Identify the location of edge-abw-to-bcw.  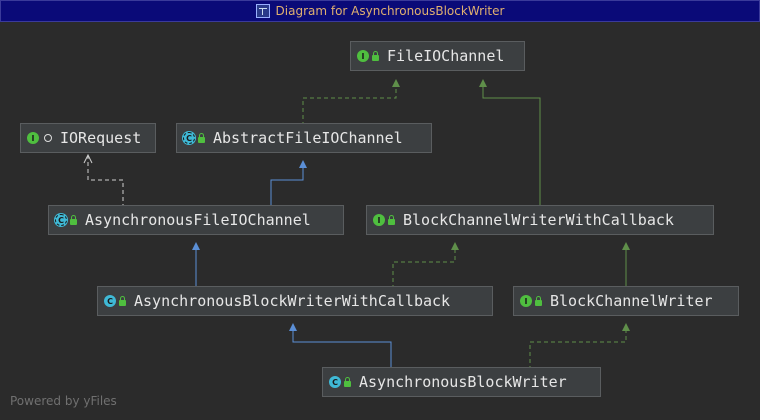
(579, 346).